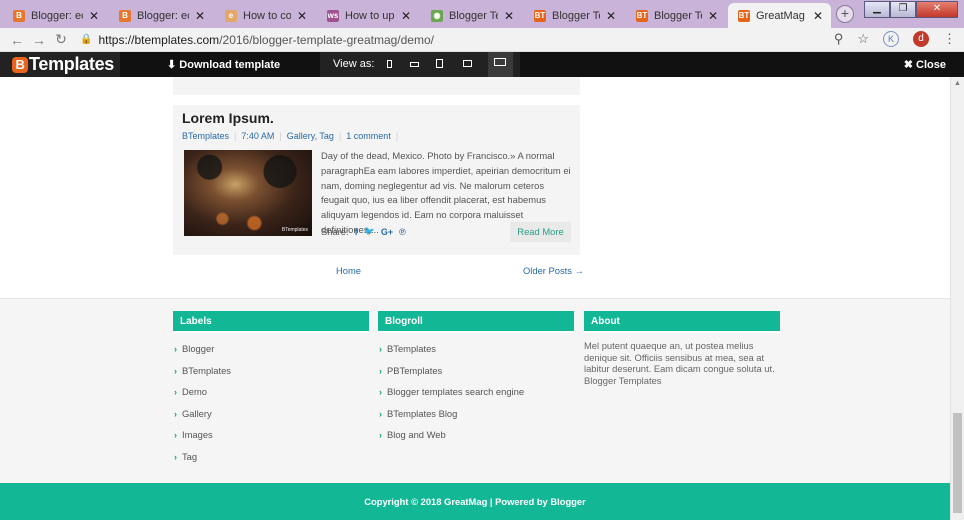 The height and width of the screenshot is (520, 964). I want to click on reload-icon: ↻, so click(61, 39).